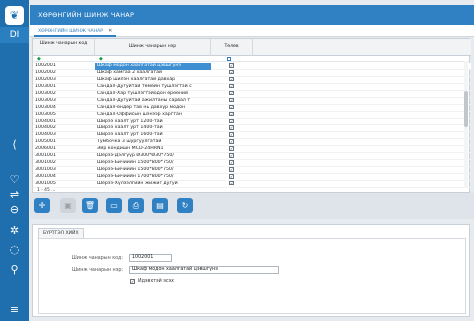 Image resolution: width=474 pixels, height=321 pixels. I want to click on menu-icon: ≡, so click(14, 310).